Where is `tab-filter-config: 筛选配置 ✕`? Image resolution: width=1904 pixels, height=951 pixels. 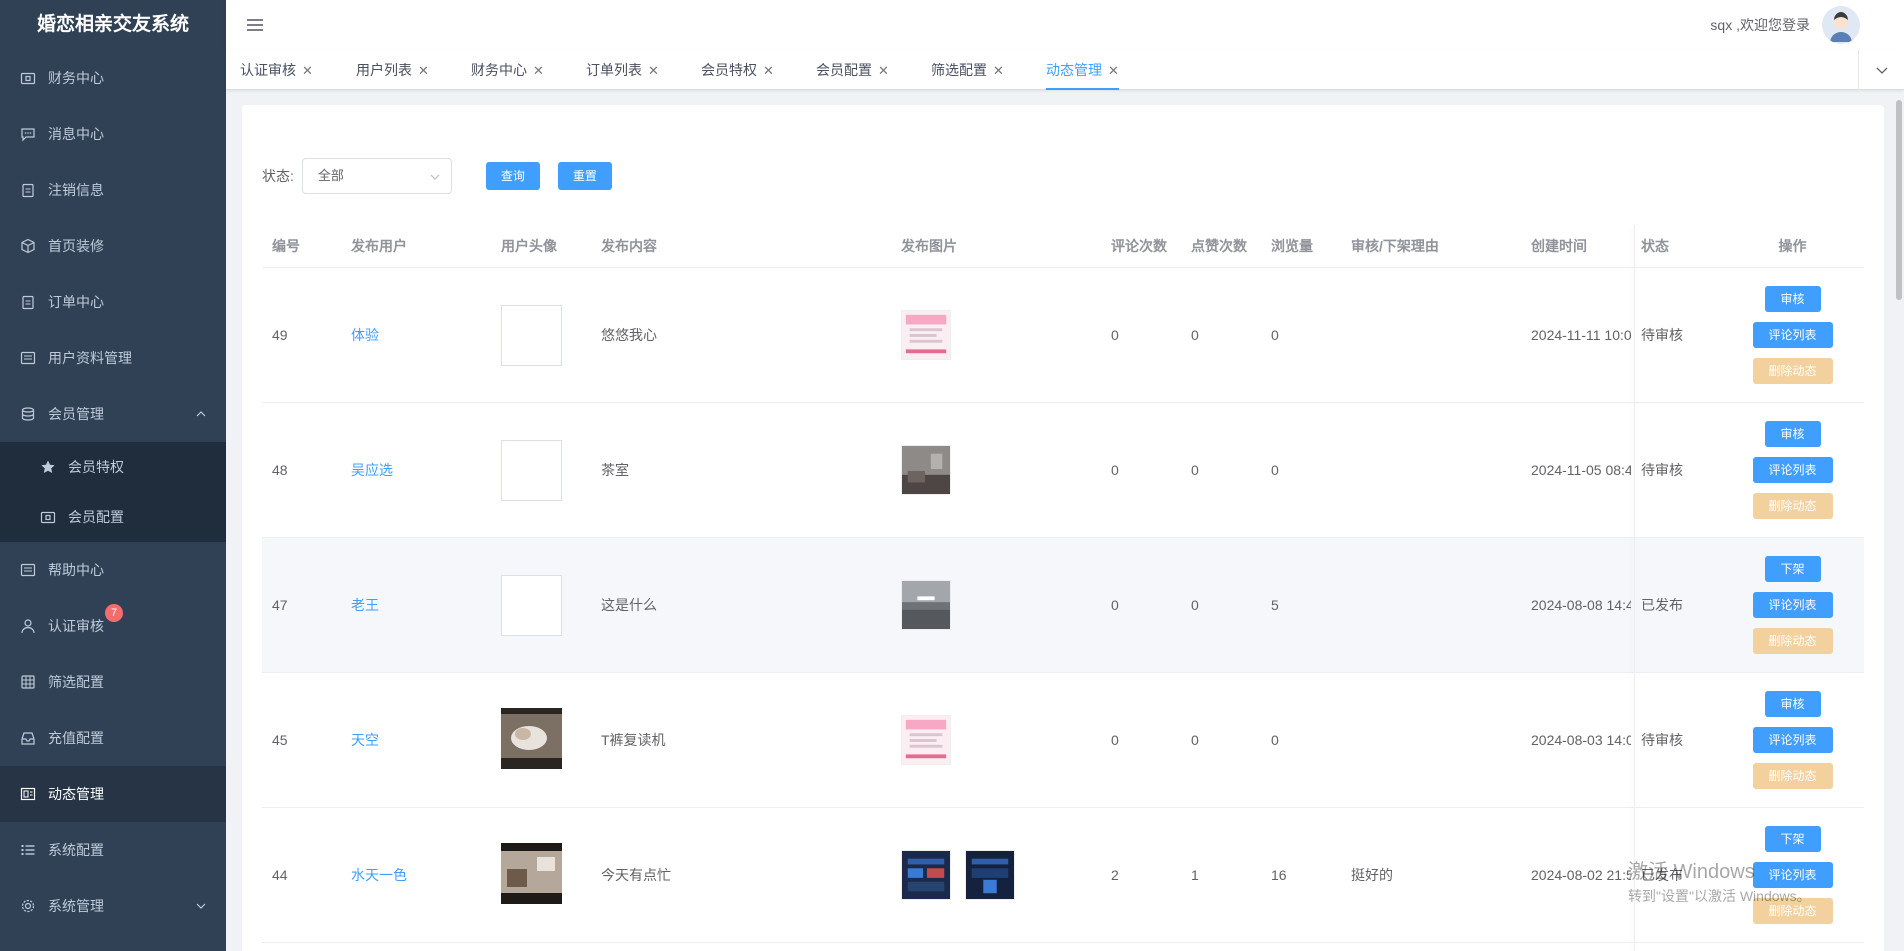 tab-filter-config: 筛选配置 ✕ is located at coordinates (967, 70).